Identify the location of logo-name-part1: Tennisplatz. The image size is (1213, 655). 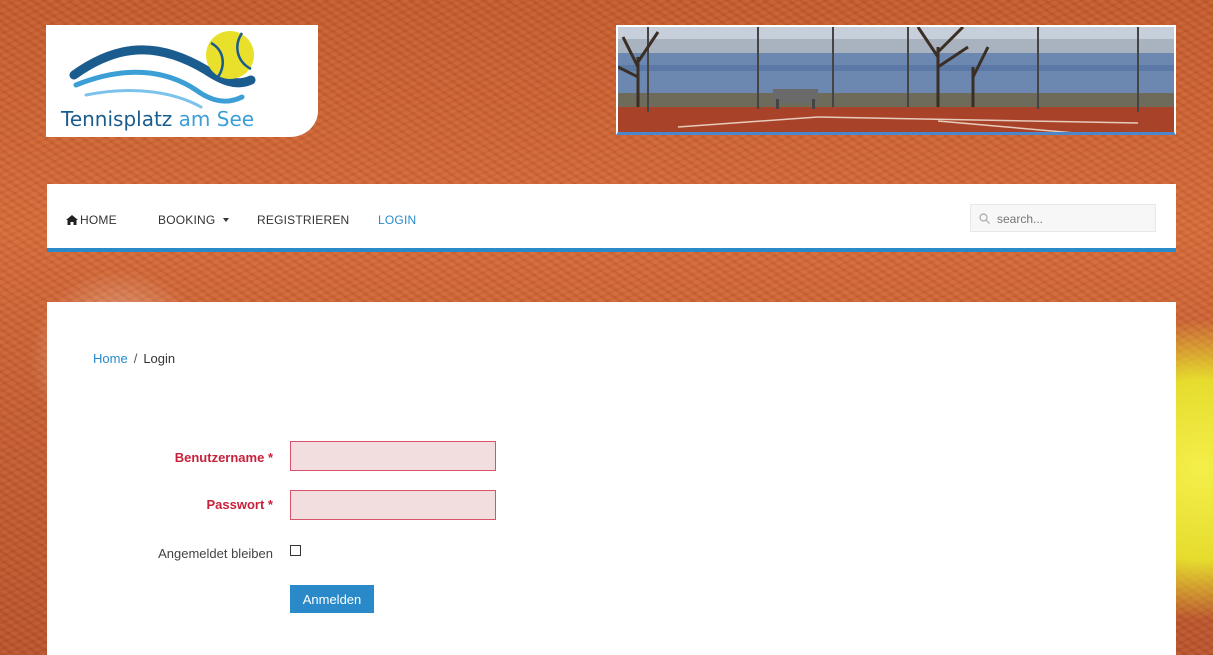
(117, 119).